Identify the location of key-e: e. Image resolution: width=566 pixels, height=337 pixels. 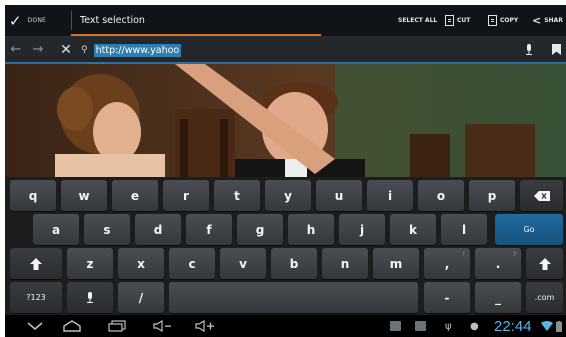
(135, 195).